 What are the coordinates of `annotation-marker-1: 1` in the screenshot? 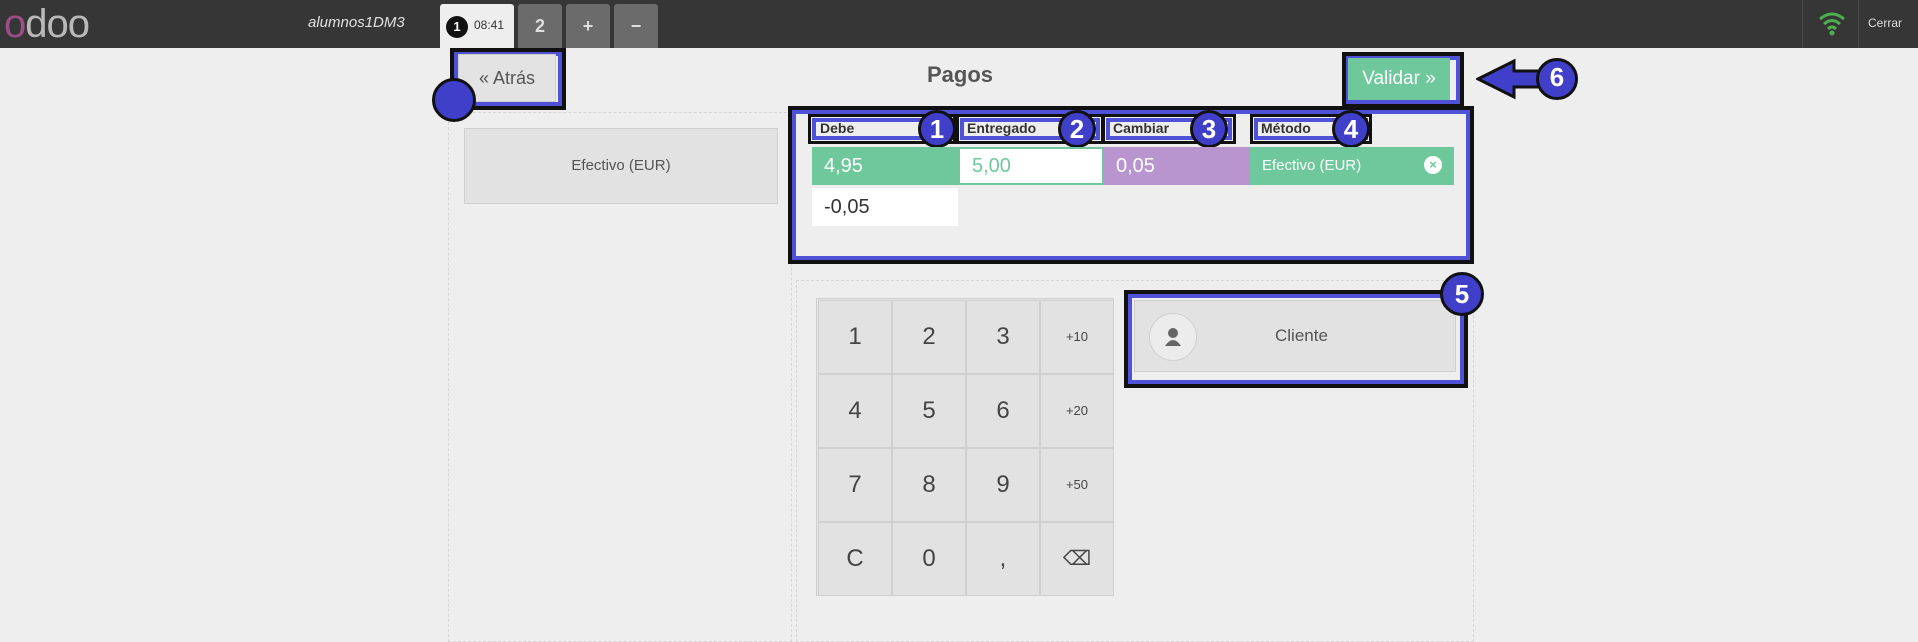 It's located at (937, 129).